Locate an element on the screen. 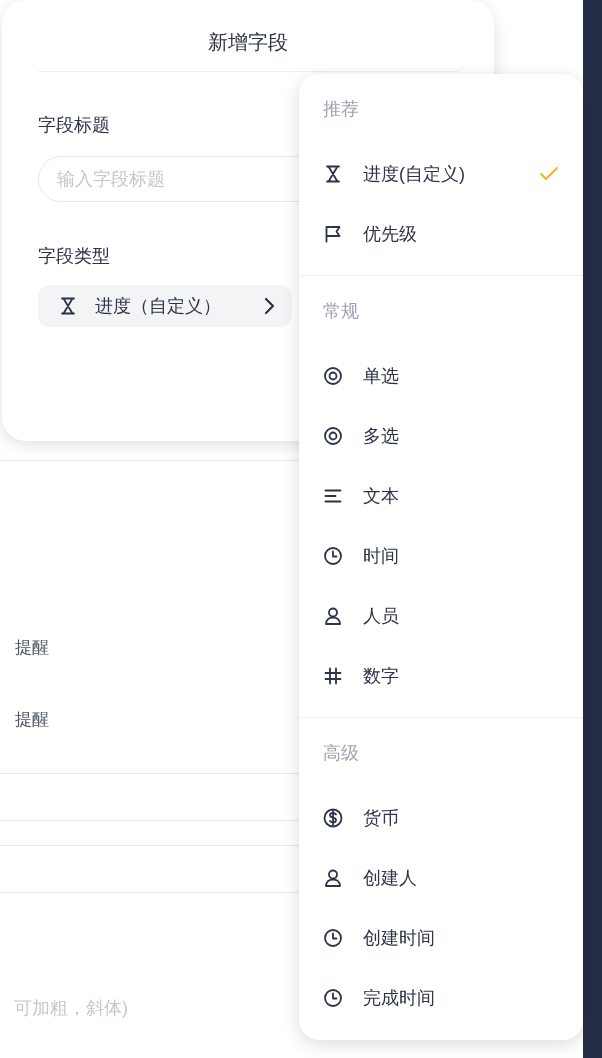  menu-item: 完成时间 is located at coordinates (441, 998).